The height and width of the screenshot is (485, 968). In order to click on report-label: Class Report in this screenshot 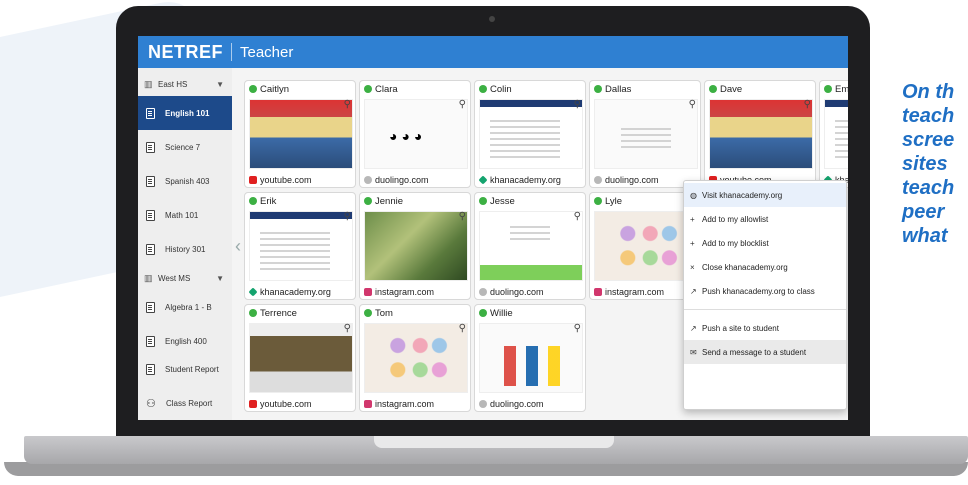, I will do `click(189, 403)`.